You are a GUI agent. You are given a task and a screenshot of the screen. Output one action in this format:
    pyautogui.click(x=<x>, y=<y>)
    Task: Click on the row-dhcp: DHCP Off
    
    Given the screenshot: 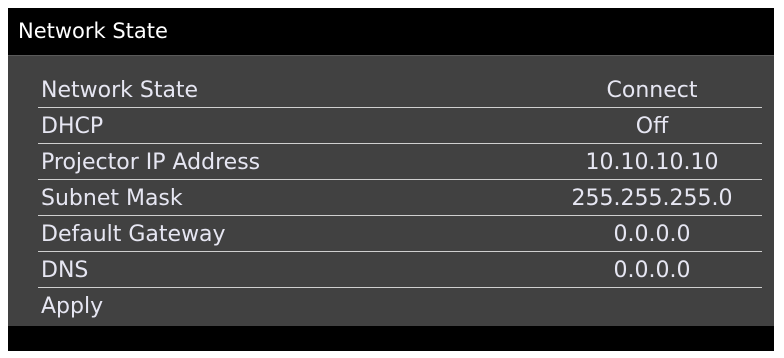 What is the action you would take?
    pyautogui.click(x=400, y=127)
    